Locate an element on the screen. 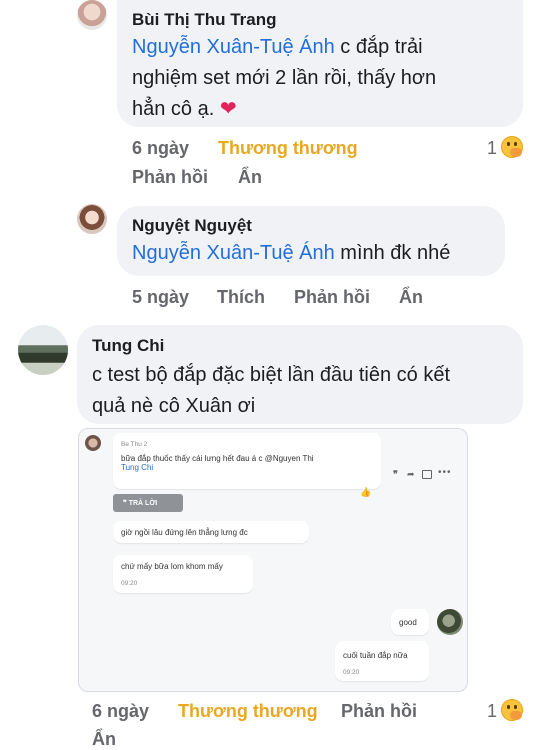 This screenshot has height=750, width=540. comment-author: Tung Chi is located at coordinates (128, 346).